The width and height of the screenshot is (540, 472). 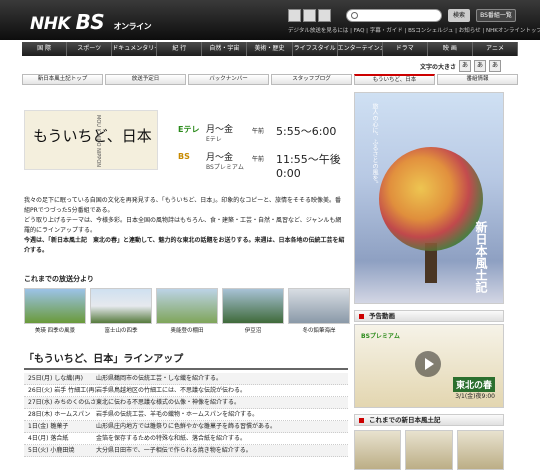 I want to click on row-date: 25日(月) しな織(再), so click(x=55, y=378).